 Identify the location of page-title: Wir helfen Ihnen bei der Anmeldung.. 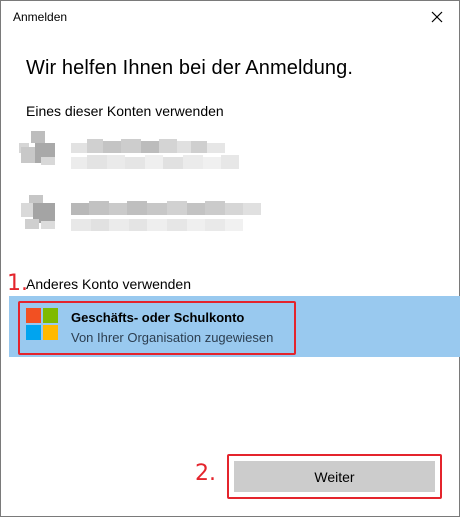
(190, 68).